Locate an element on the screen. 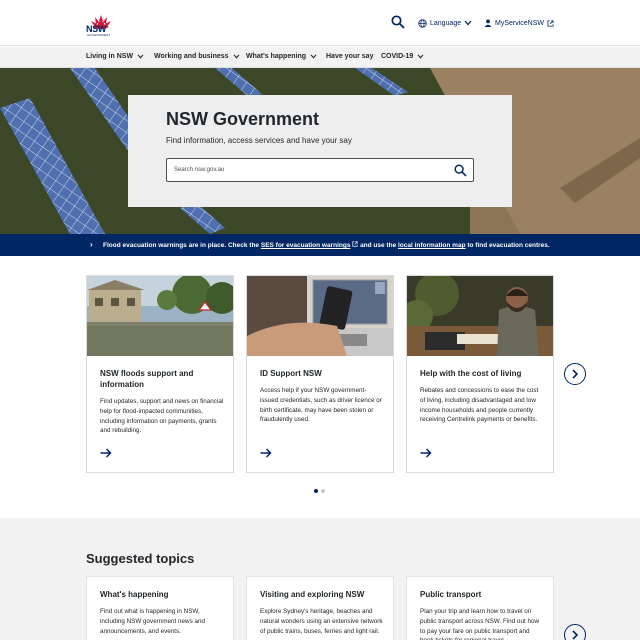 The image size is (640, 640). alert-text-after: to find evacuation centres. is located at coordinates (508, 245).